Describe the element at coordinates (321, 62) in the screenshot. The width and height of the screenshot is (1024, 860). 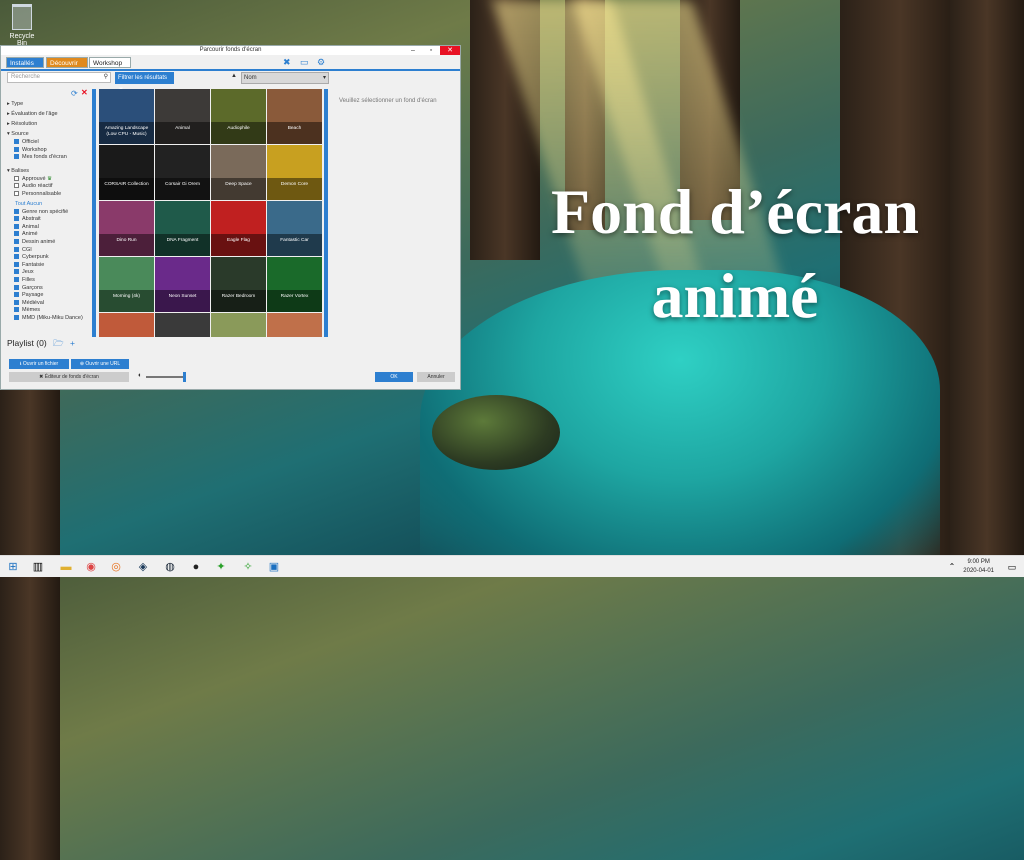
I see `settings-gear-icon: ⚙` at that location.